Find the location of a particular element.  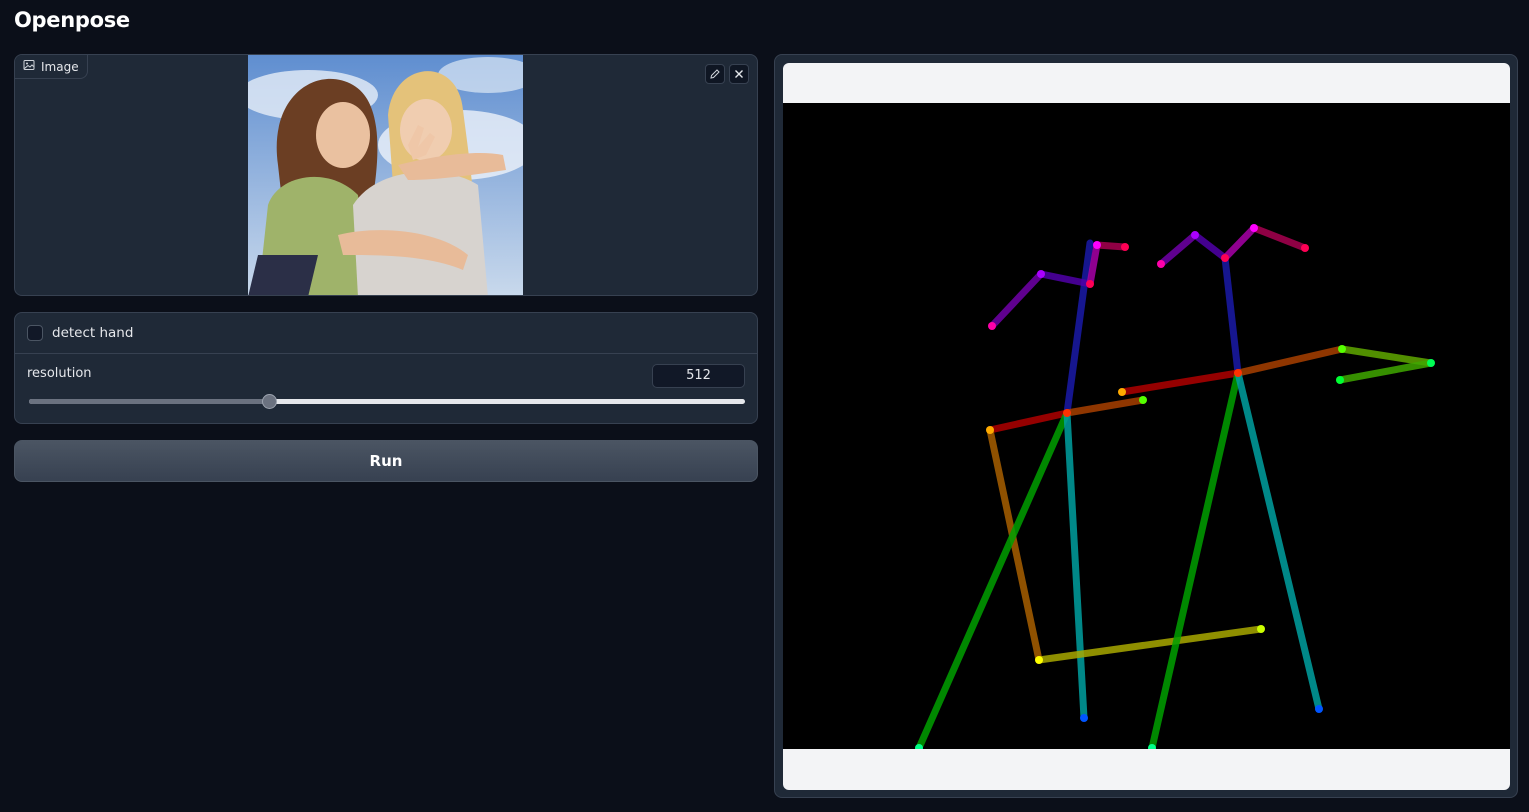

resolution-number-input: 512 is located at coordinates (698, 376).